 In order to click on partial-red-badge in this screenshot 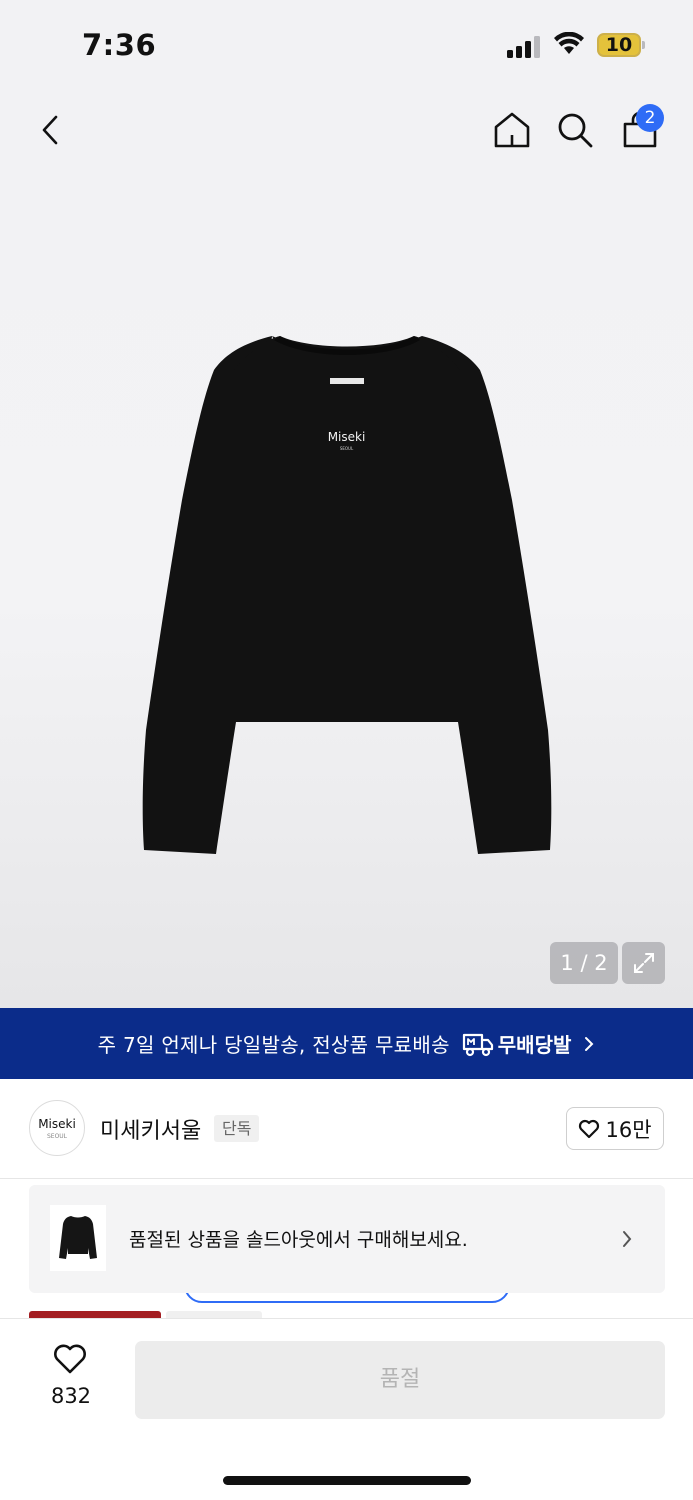, I will do `click(95, 1314)`.